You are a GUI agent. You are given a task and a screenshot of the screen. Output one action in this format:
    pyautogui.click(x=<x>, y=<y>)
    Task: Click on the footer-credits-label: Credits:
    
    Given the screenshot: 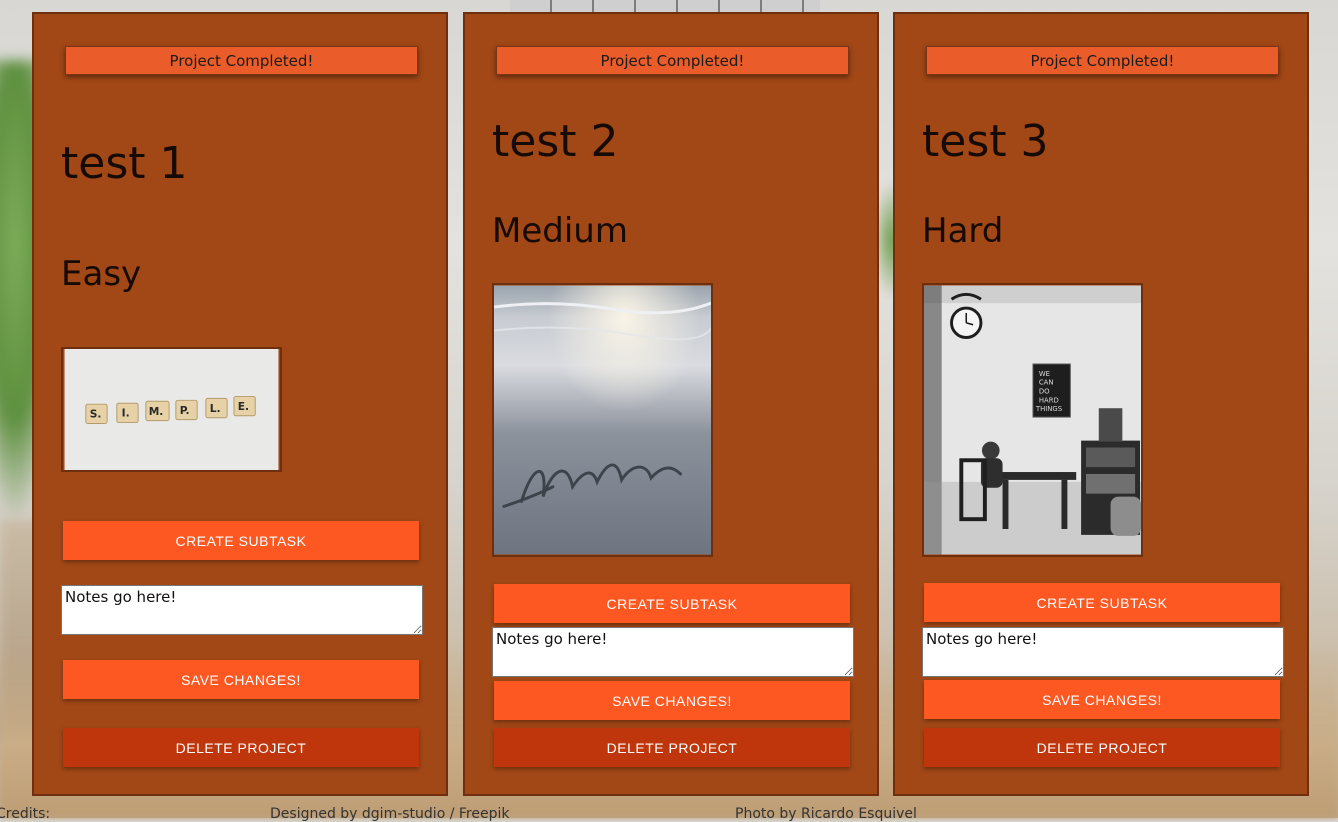 What is the action you would take?
    pyautogui.click(x=25, y=814)
    